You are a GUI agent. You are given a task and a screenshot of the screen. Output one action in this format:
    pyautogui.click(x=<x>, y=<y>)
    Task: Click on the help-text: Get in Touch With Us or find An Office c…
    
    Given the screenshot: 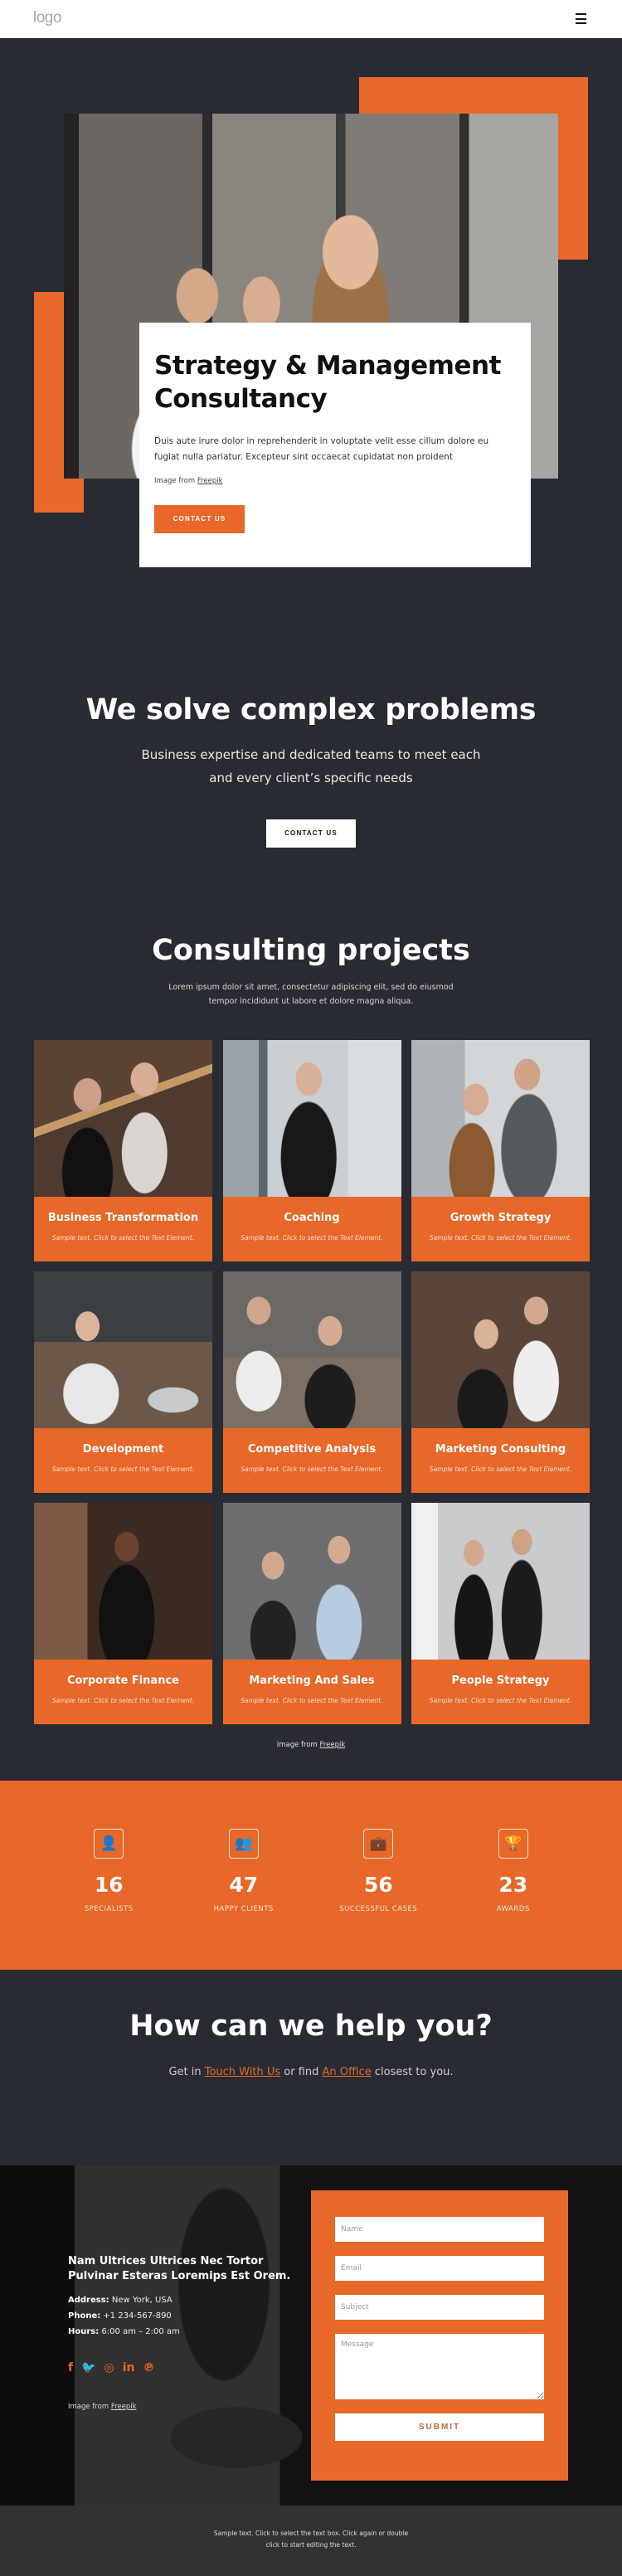 What is the action you would take?
    pyautogui.click(x=311, y=2072)
    